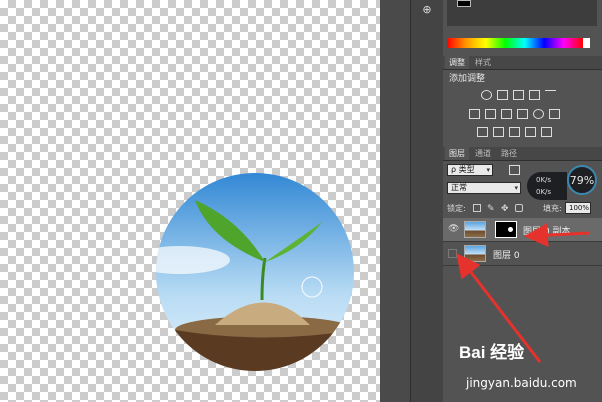  Describe the element at coordinates (521, 383) in the screenshot. I see `watermark-url: jingyan.baidu.com` at that location.